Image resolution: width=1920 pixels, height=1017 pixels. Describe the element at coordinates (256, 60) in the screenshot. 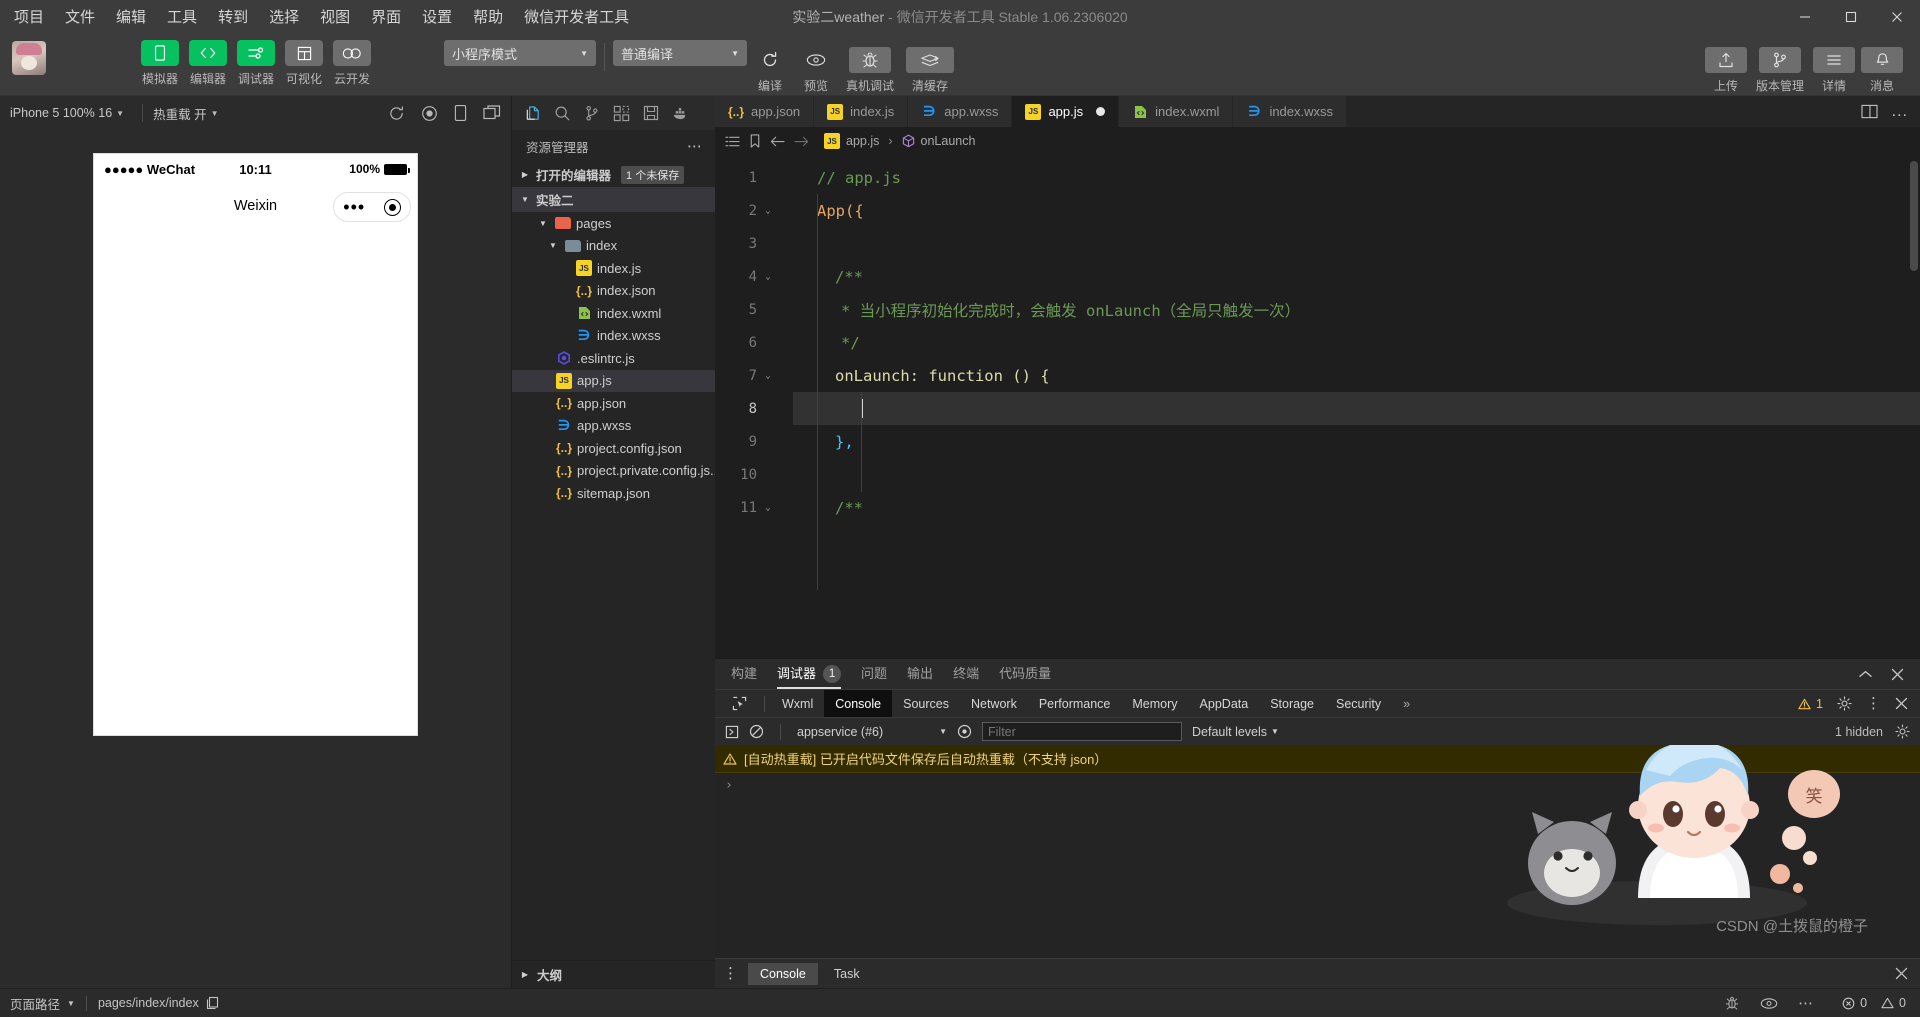

I see `toolbar-debugger: 调试器` at that location.